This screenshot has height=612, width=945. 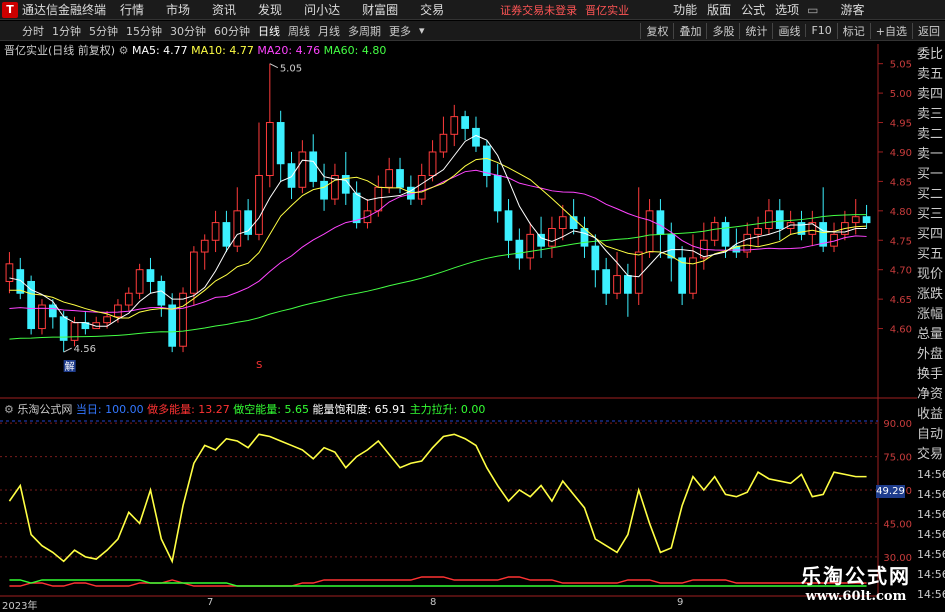 I want to click on sidebar-item: 卖五, so click(x=931, y=75).